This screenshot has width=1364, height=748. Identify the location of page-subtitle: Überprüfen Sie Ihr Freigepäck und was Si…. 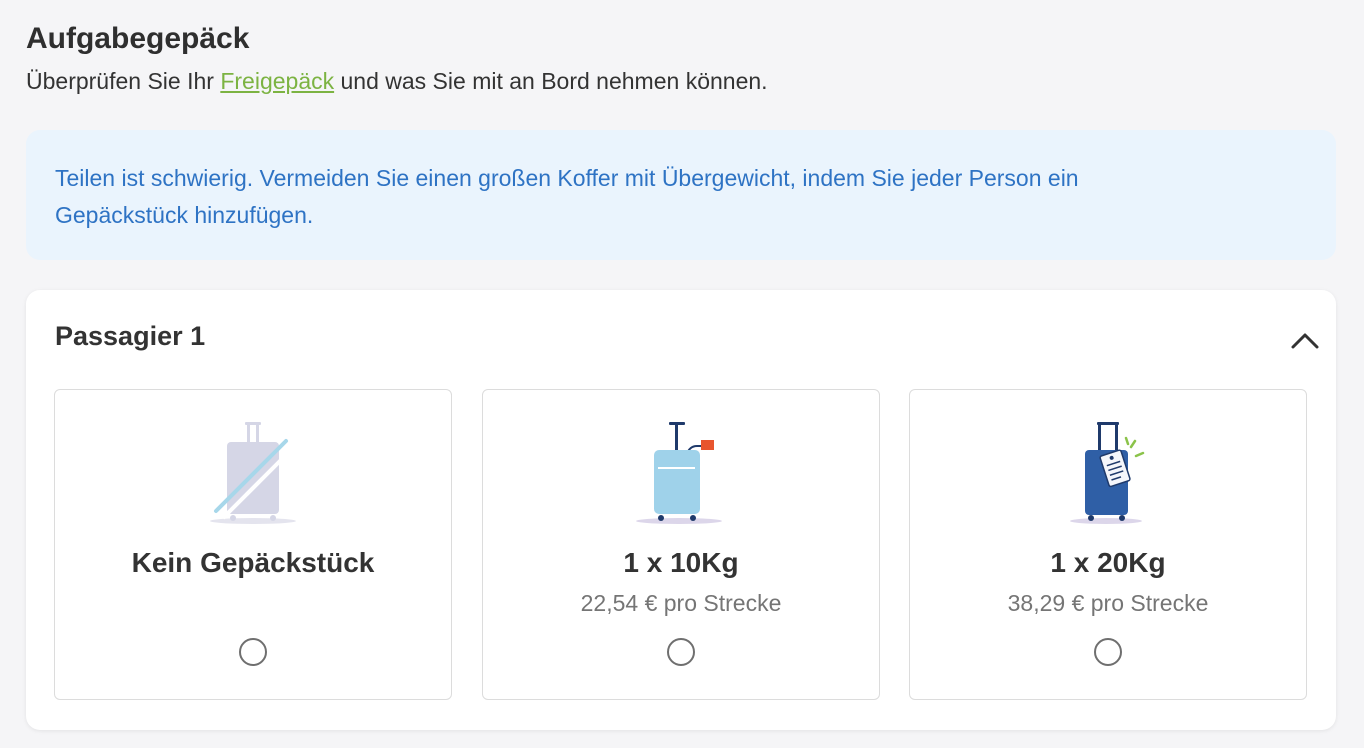
(397, 81).